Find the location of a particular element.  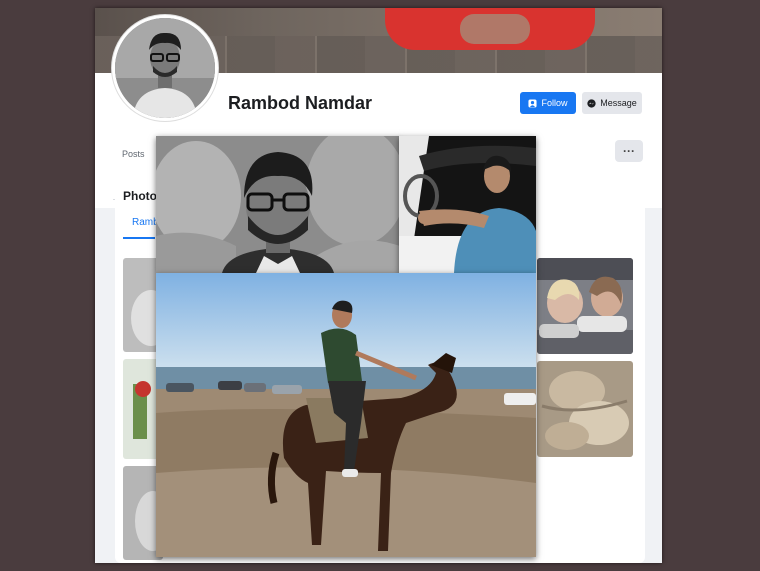

message-button: Message is located at coordinates (612, 103).